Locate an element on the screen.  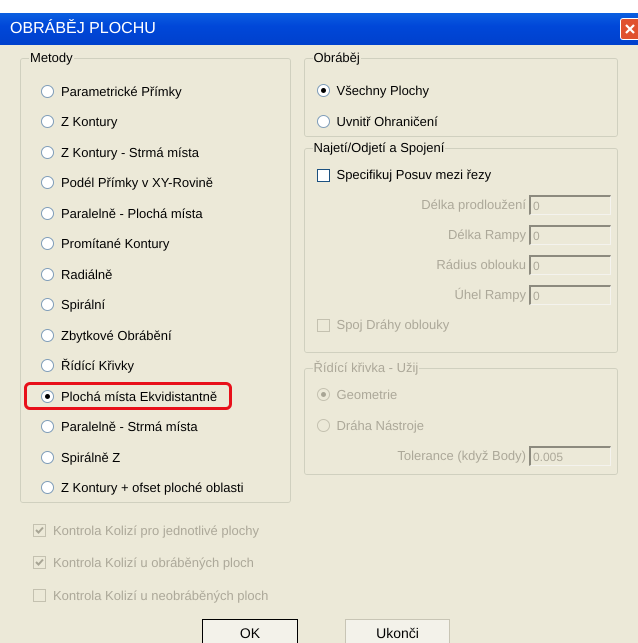
radio-option: Paralelně - Strmá místa is located at coordinates (121, 426).